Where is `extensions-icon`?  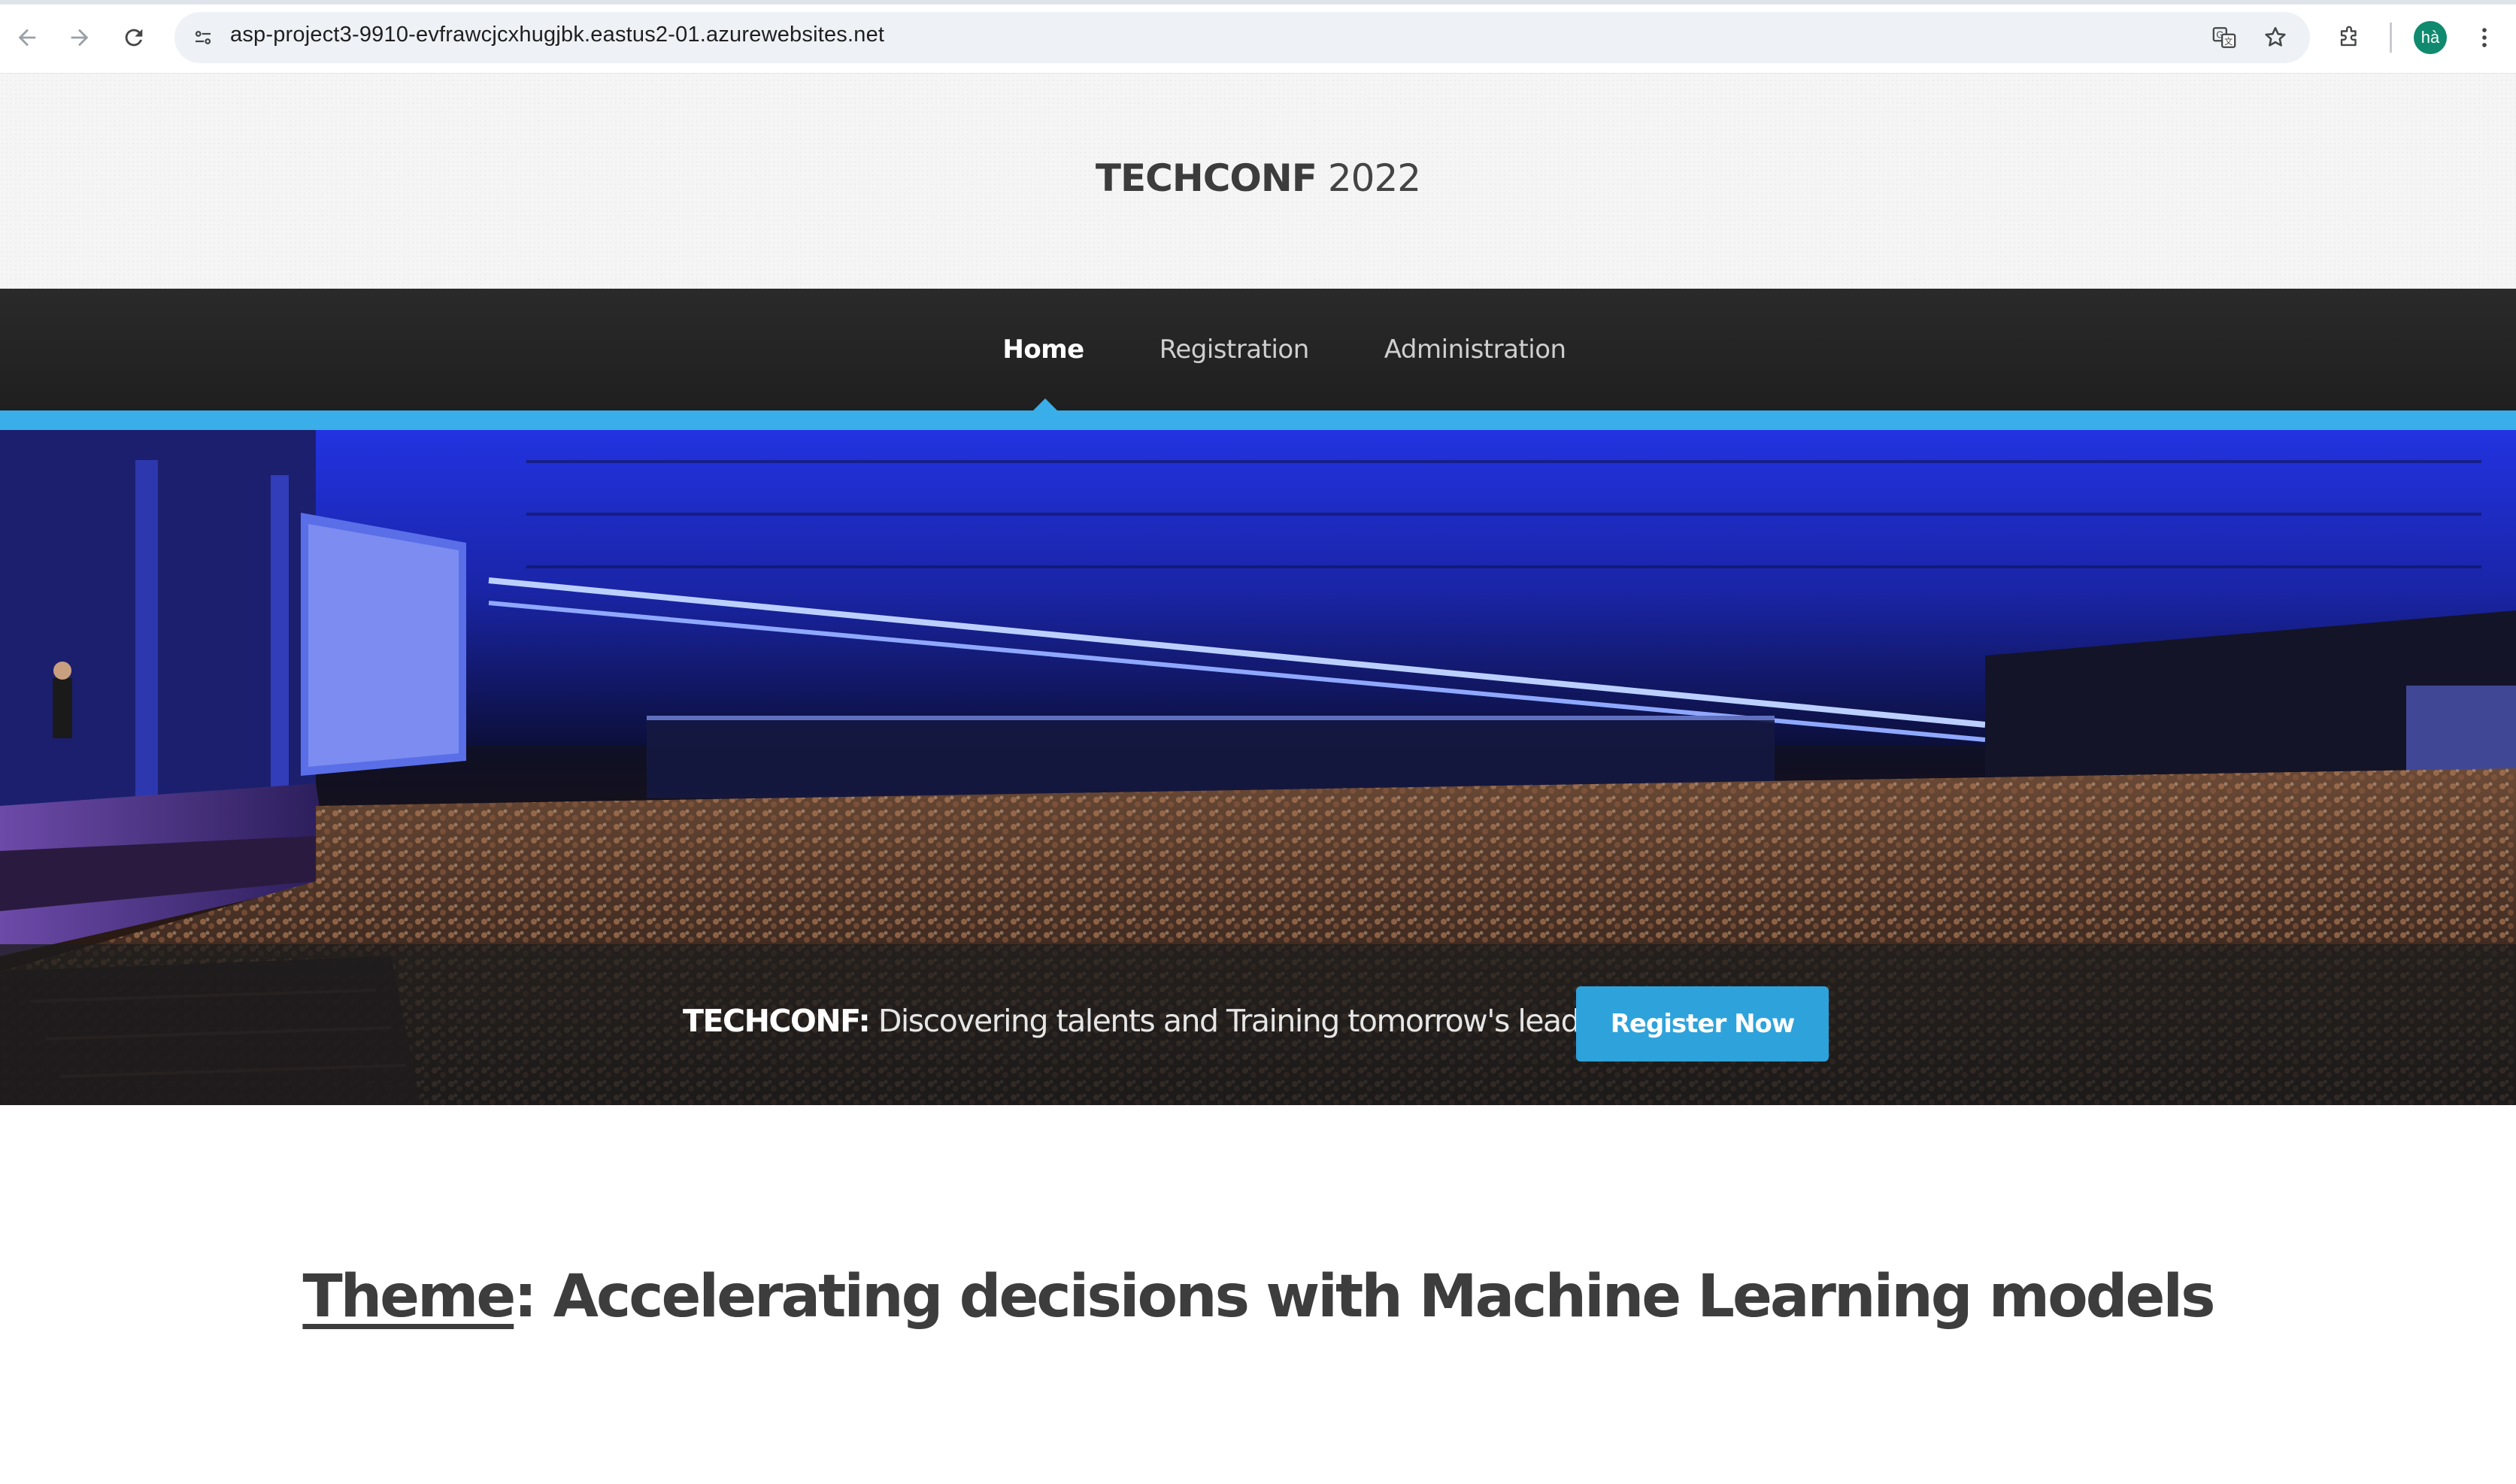 extensions-icon is located at coordinates (2348, 36).